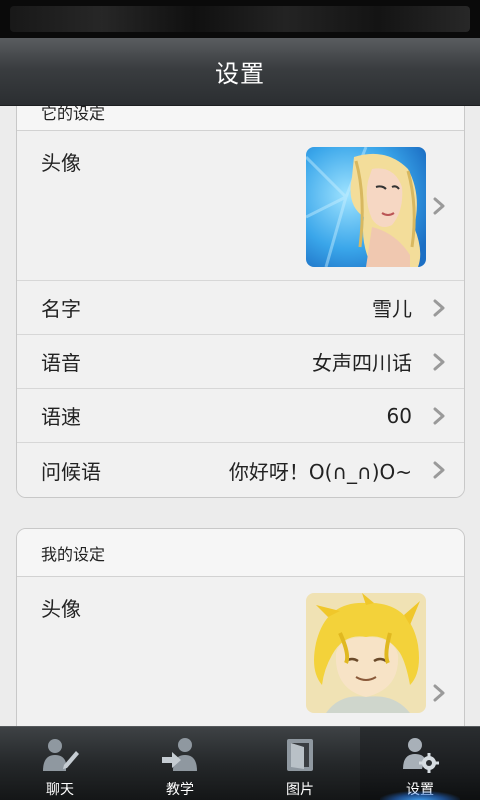 This screenshot has height=800, width=480. What do you see at coordinates (179, 754) in the screenshot?
I see `teach-icon` at bounding box center [179, 754].